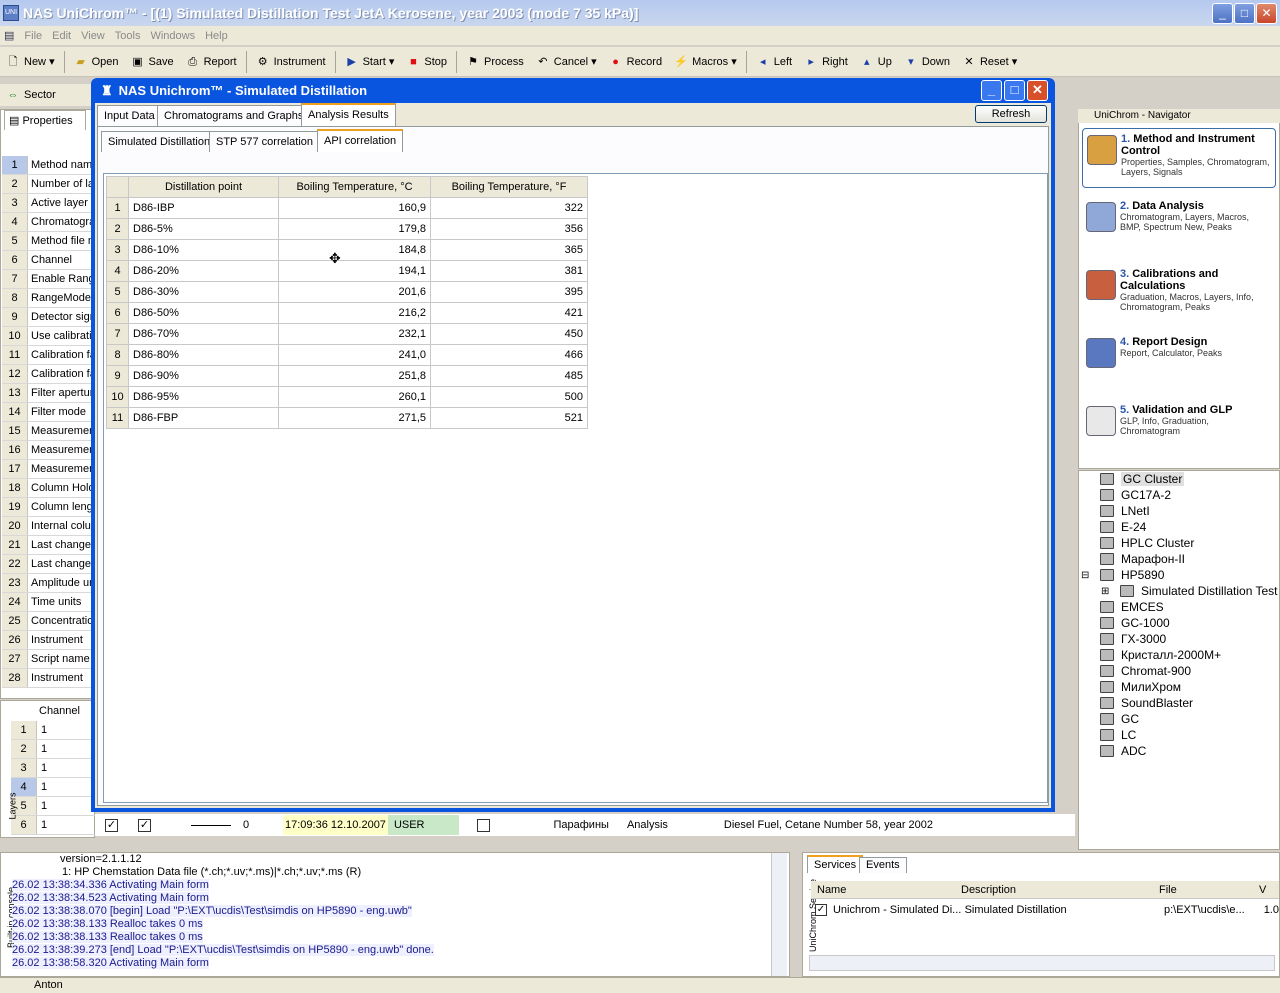 The width and height of the screenshot is (1280, 993). Describe the element at coordinates (45, 120) in the screenshot. I see `tab-properties: ▤ Properties` at that location.